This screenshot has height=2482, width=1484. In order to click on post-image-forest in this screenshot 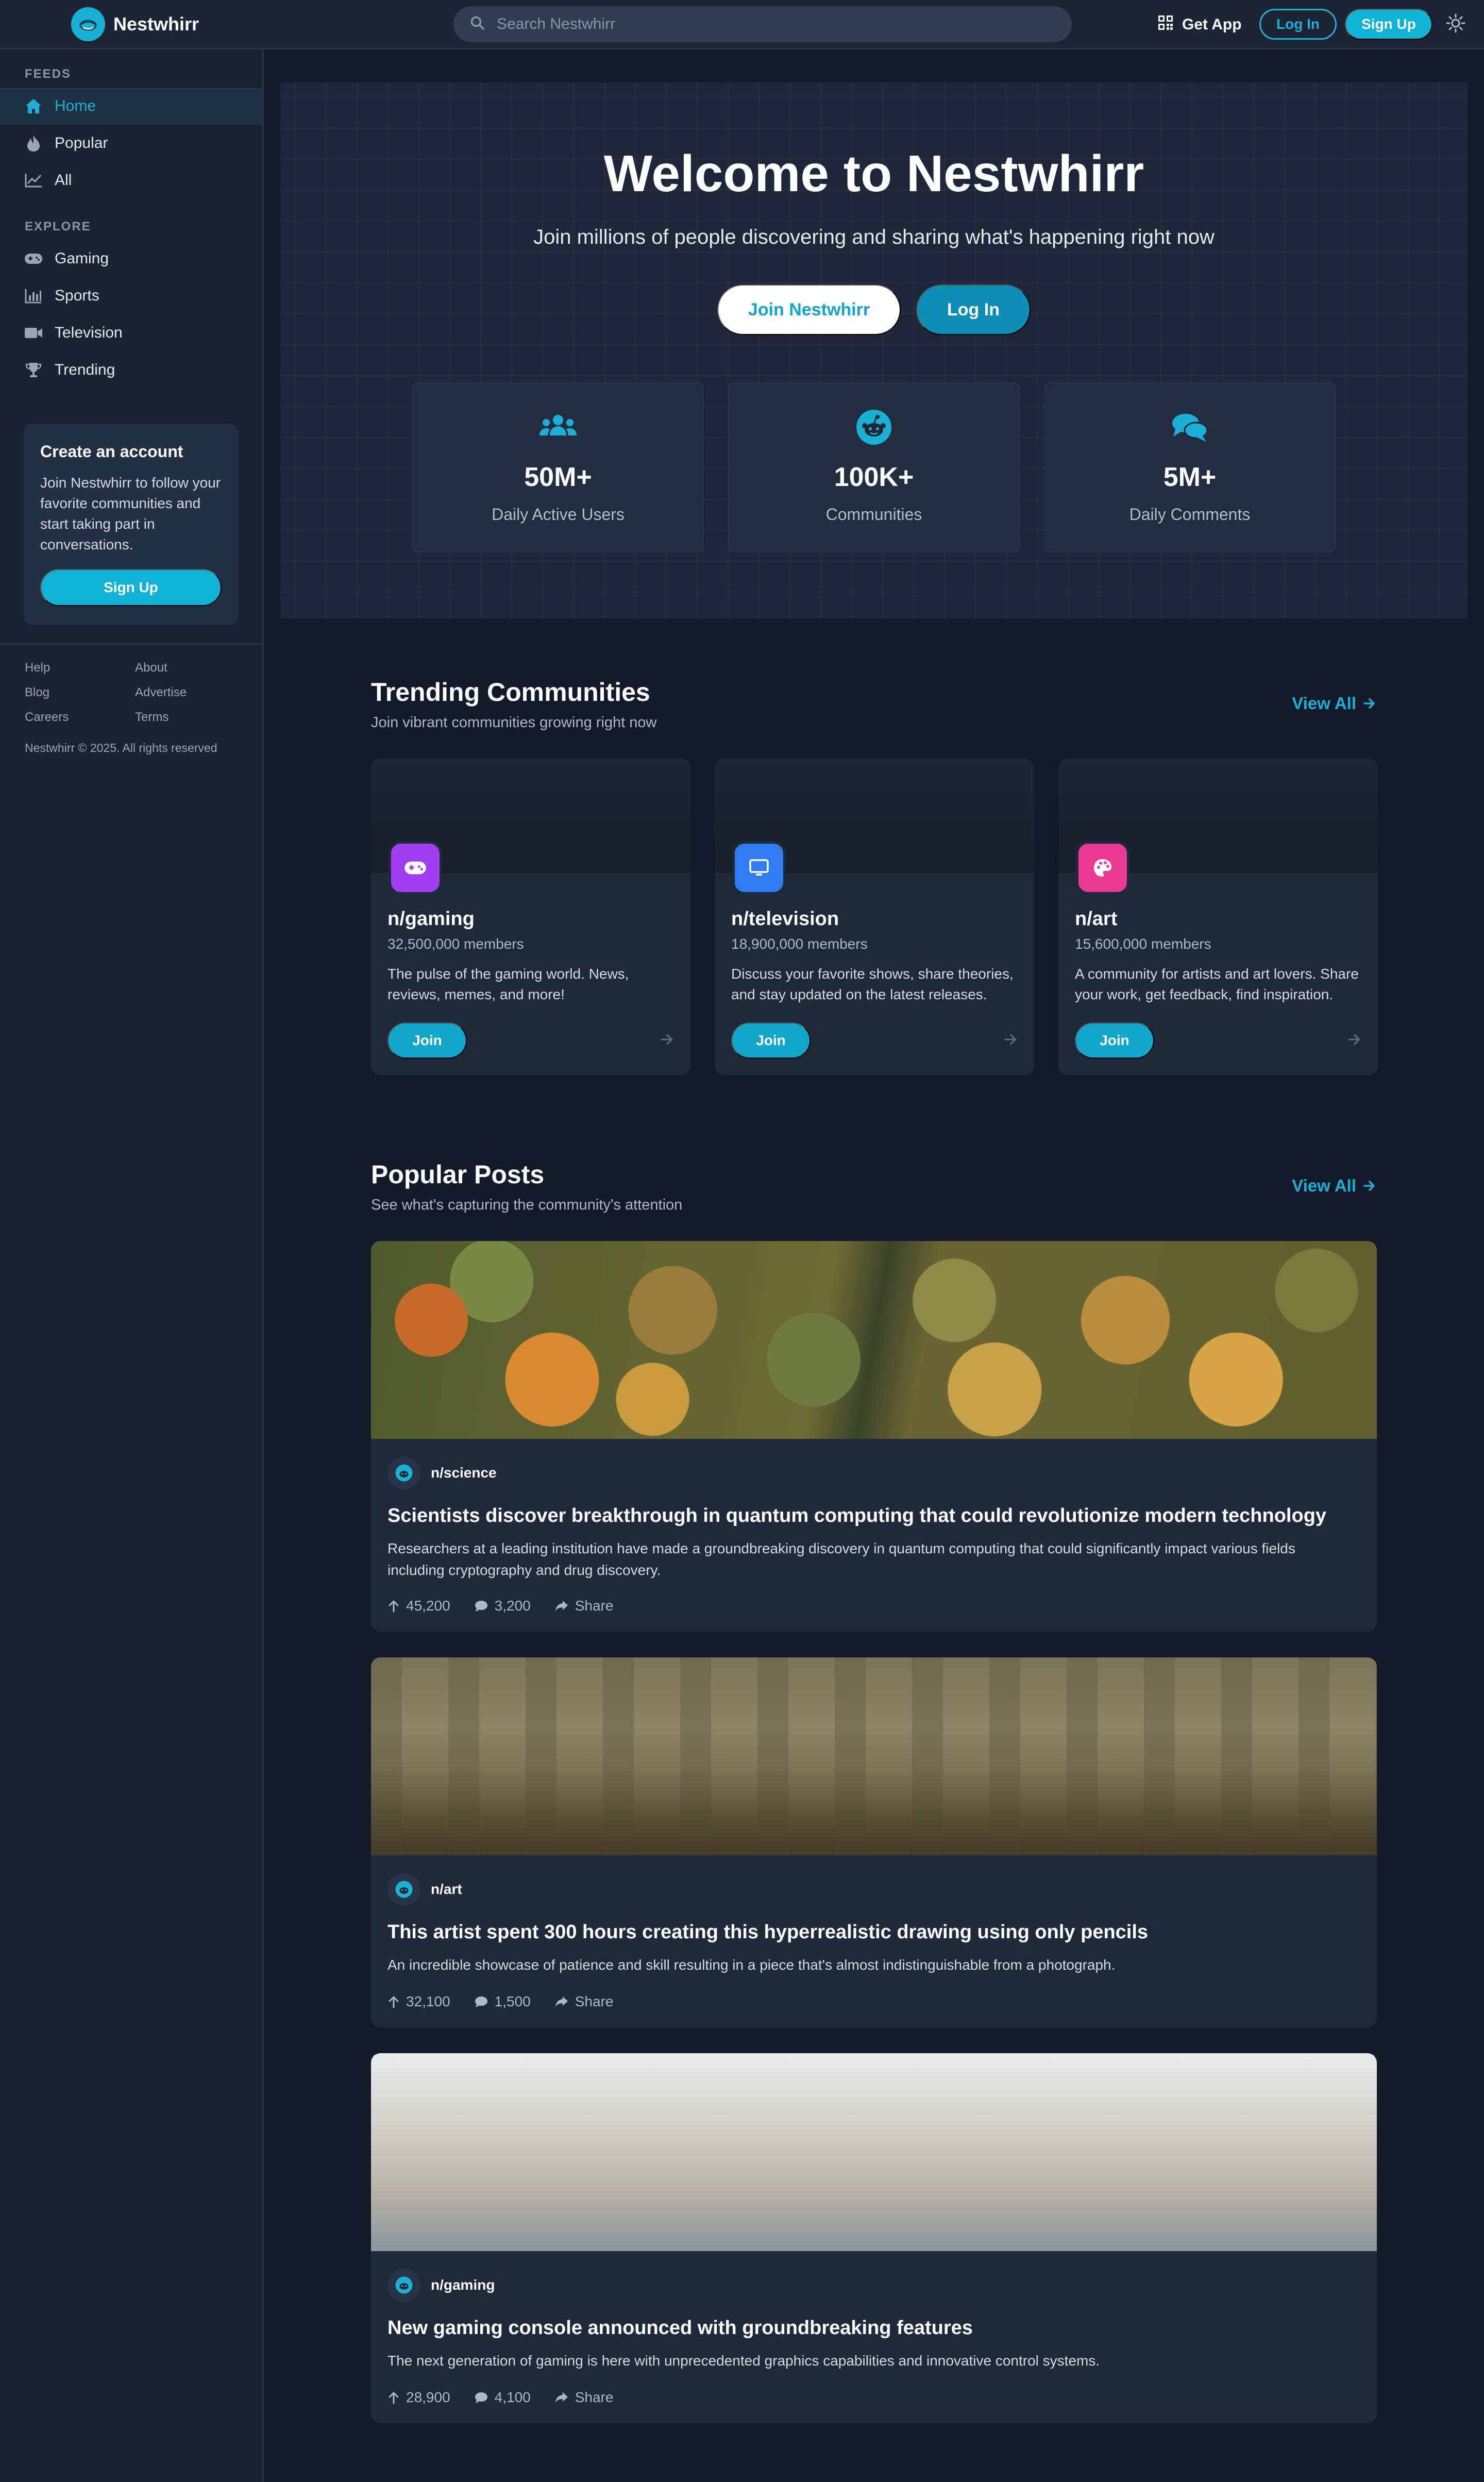, I will do `click(874, 1340)`.